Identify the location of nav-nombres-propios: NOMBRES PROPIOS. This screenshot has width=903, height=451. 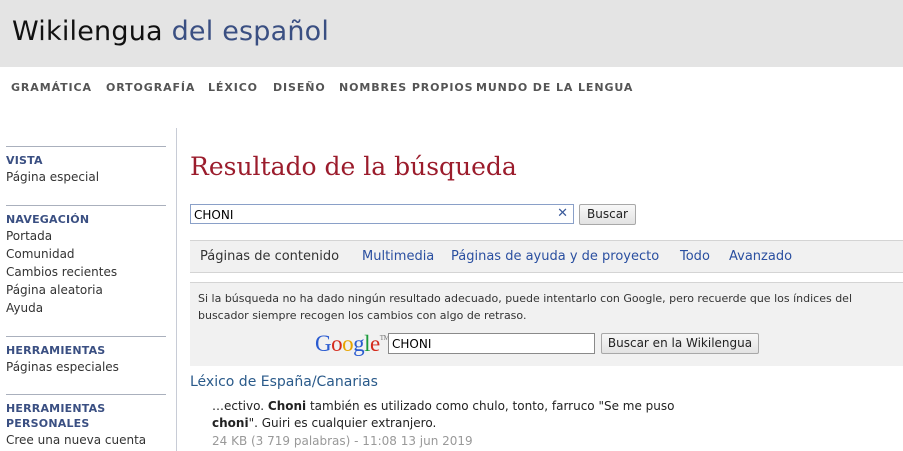
(406, 87).